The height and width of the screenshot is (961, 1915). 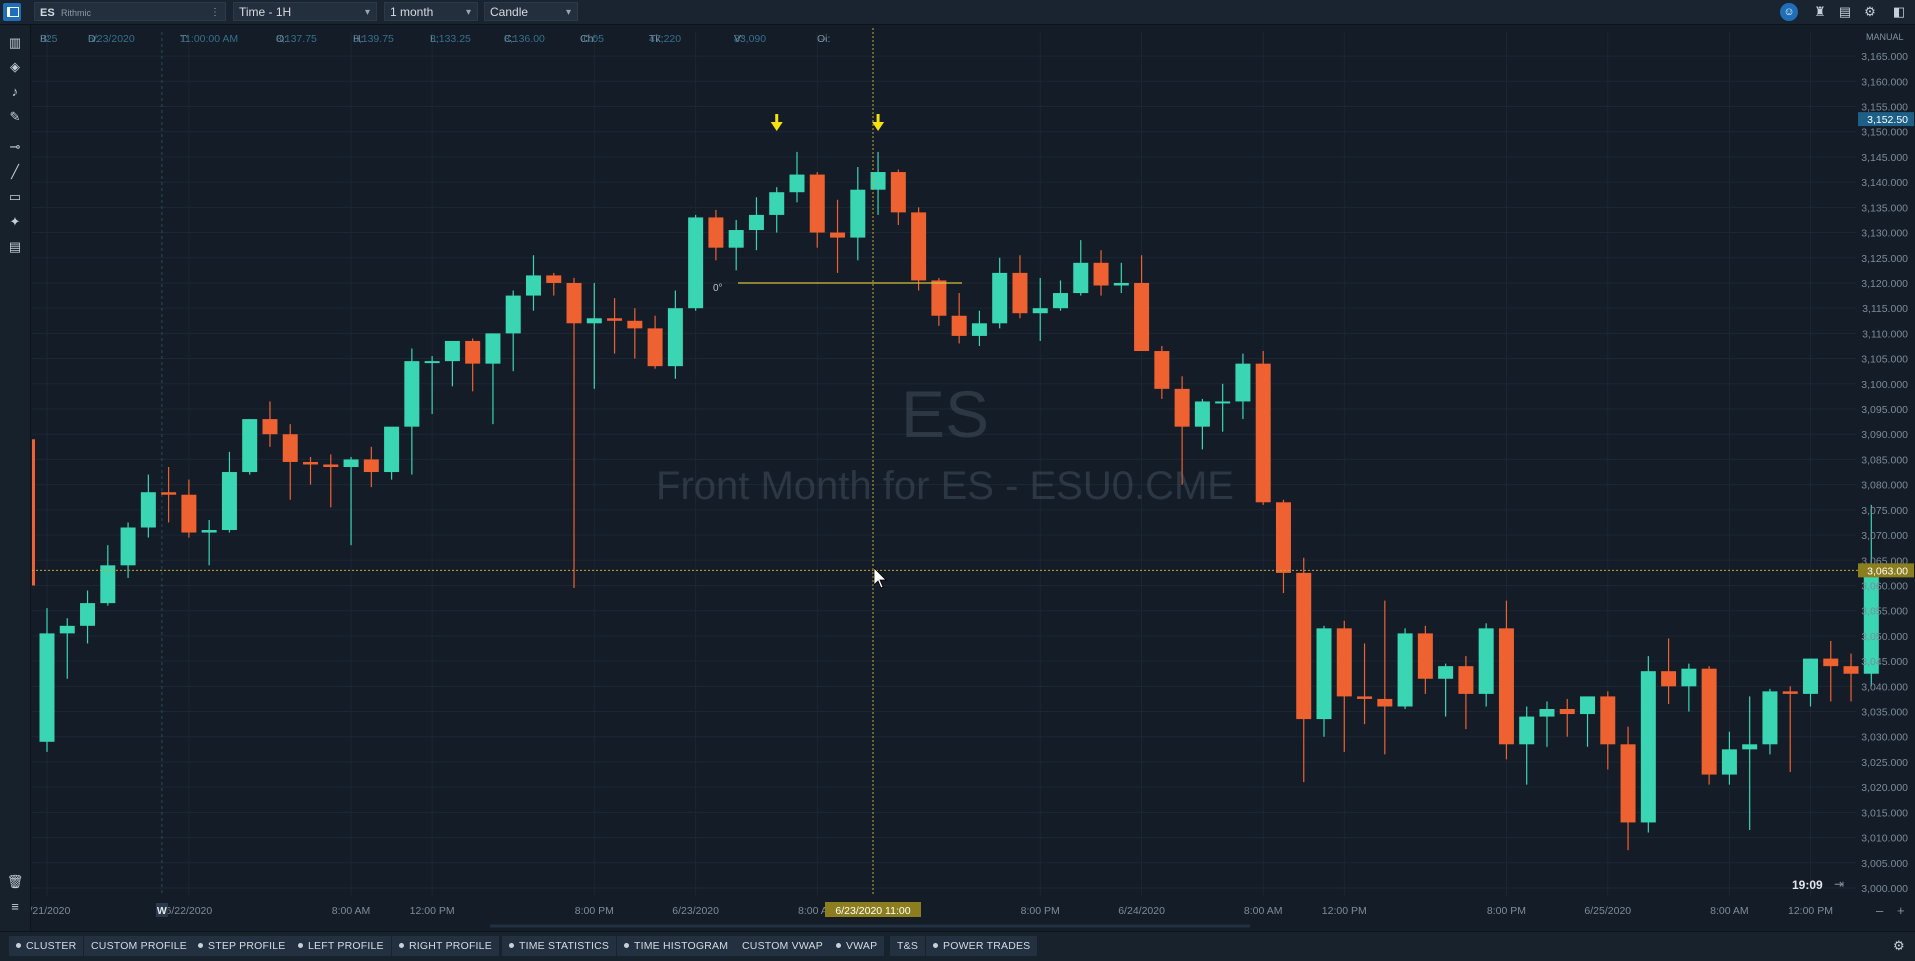 I want to click on tab-label: LEFT PROFILE, so click(x=346, y=946).